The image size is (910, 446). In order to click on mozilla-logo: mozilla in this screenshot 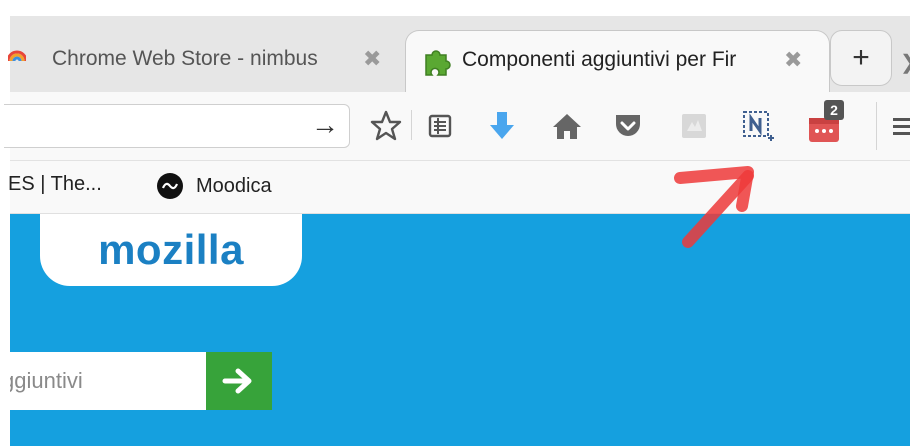, I will do `click(171, 250)`.